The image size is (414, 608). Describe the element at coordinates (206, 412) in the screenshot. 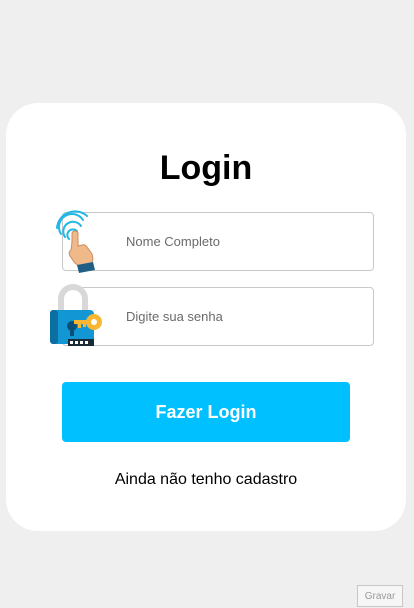

I see `login-button: Fazer Login` at that location.